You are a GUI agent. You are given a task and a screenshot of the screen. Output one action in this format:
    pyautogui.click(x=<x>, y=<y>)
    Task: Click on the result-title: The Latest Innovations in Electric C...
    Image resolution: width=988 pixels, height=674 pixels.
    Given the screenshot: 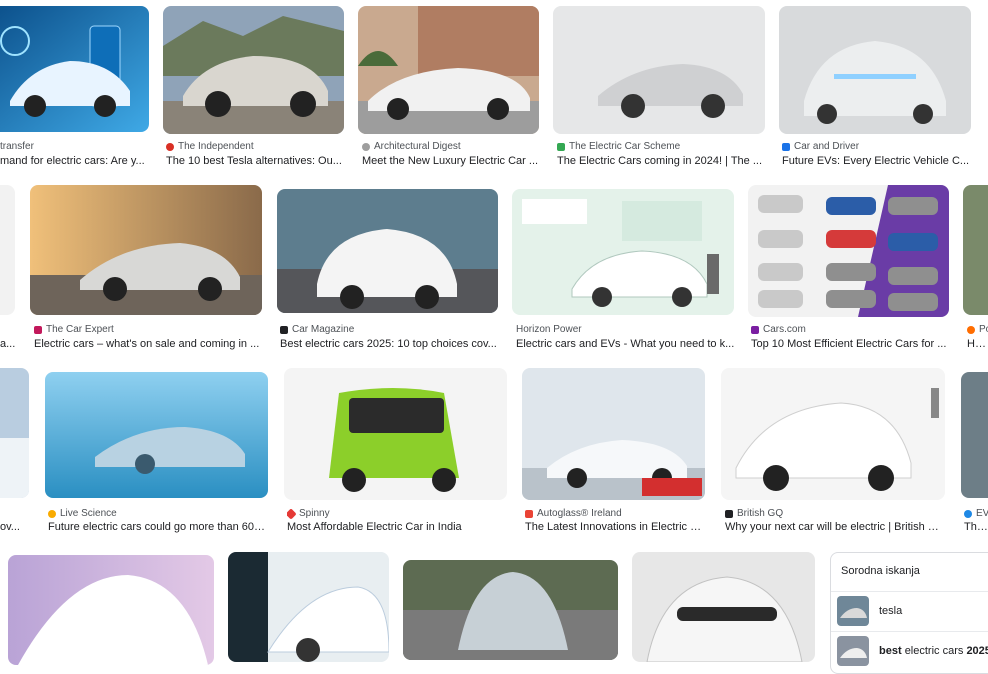 What is the action you would take?
    pyautogui.click(x=615, y=527)
    